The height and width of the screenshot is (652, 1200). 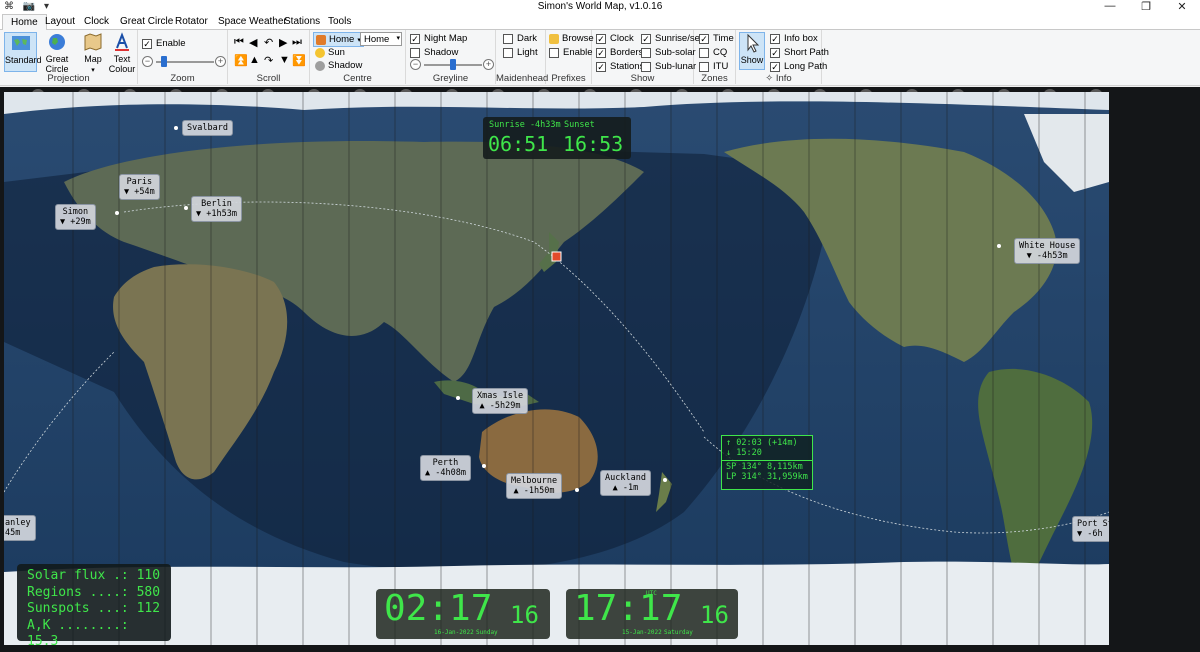 What do you see at coordinates (799, 52) in the screenshot?
I see `short-path-checkbox: ✓ Short Path` at bounding box center [799, 52].